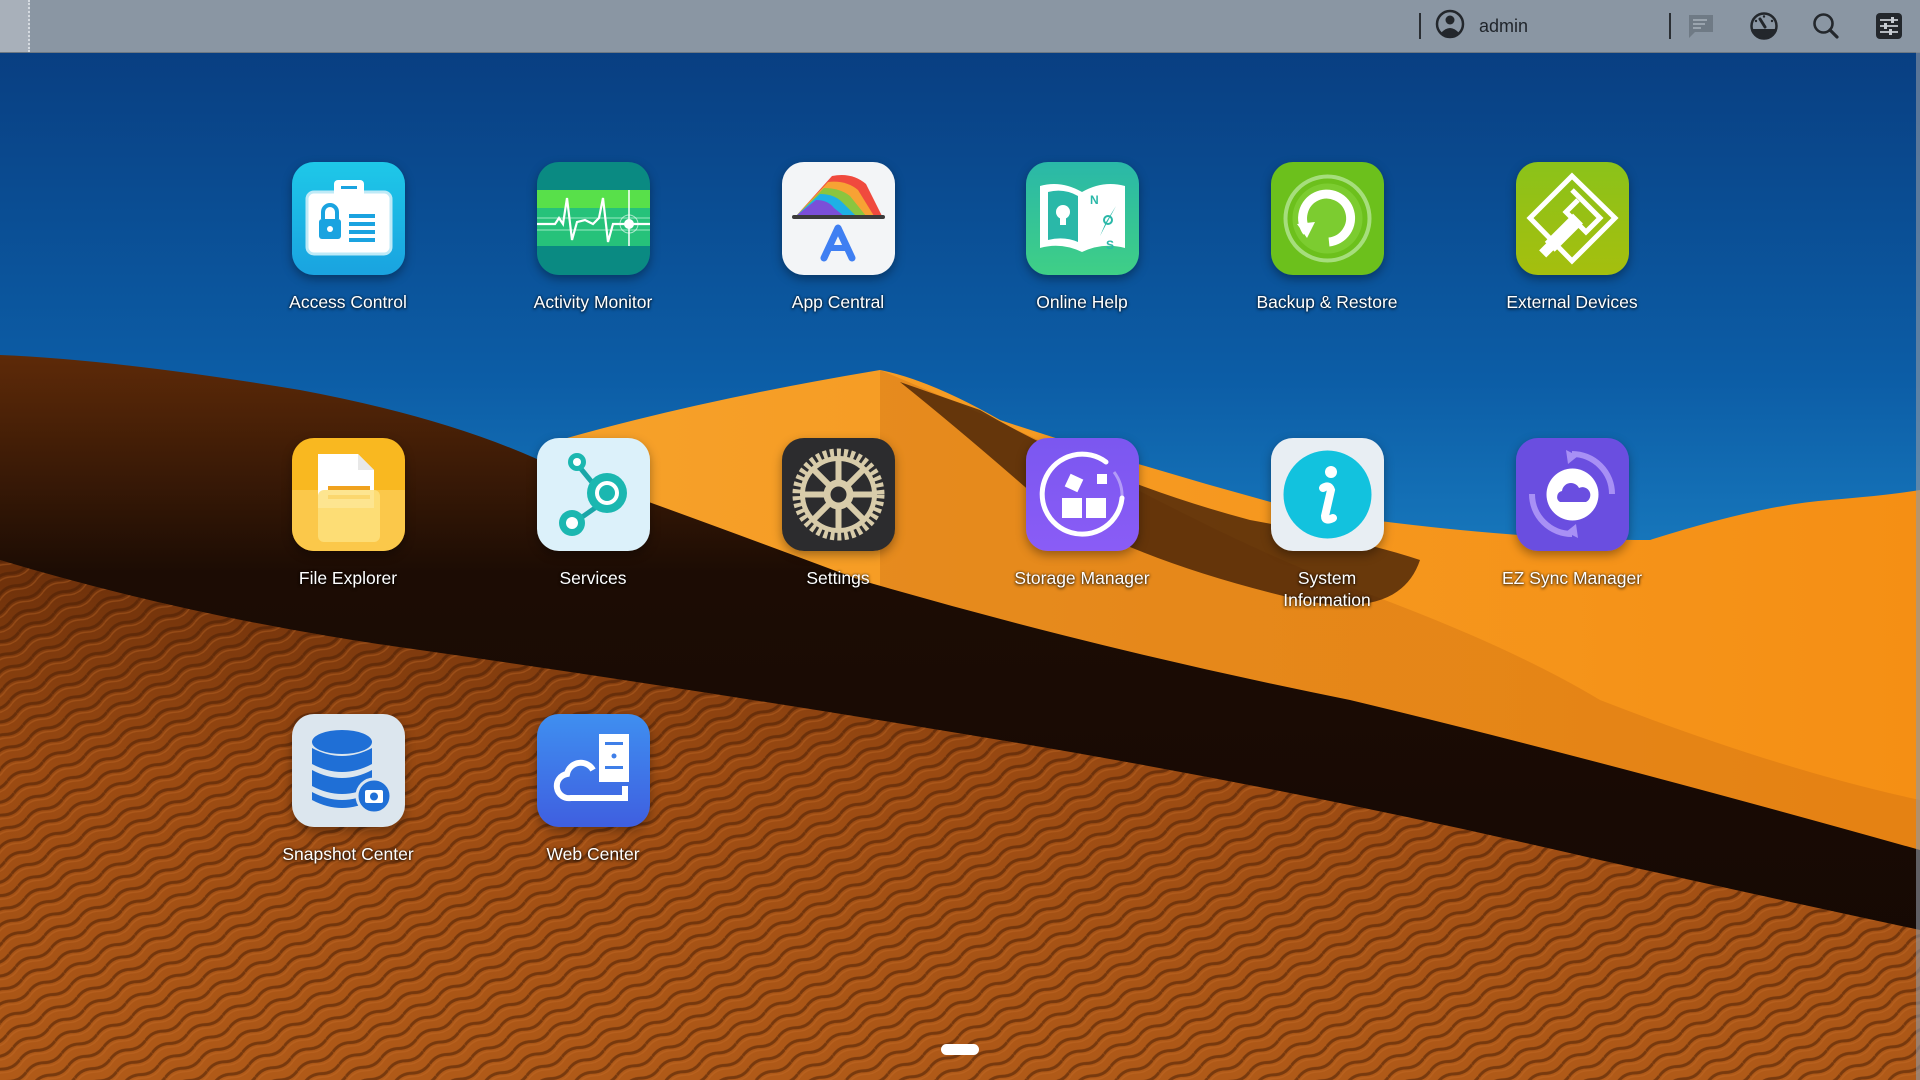 The width and height of the screenshot is (1920, 1080). Describe the element at coordinates (593, 578) in the screenshot. I see `app-label: Services` at that location.